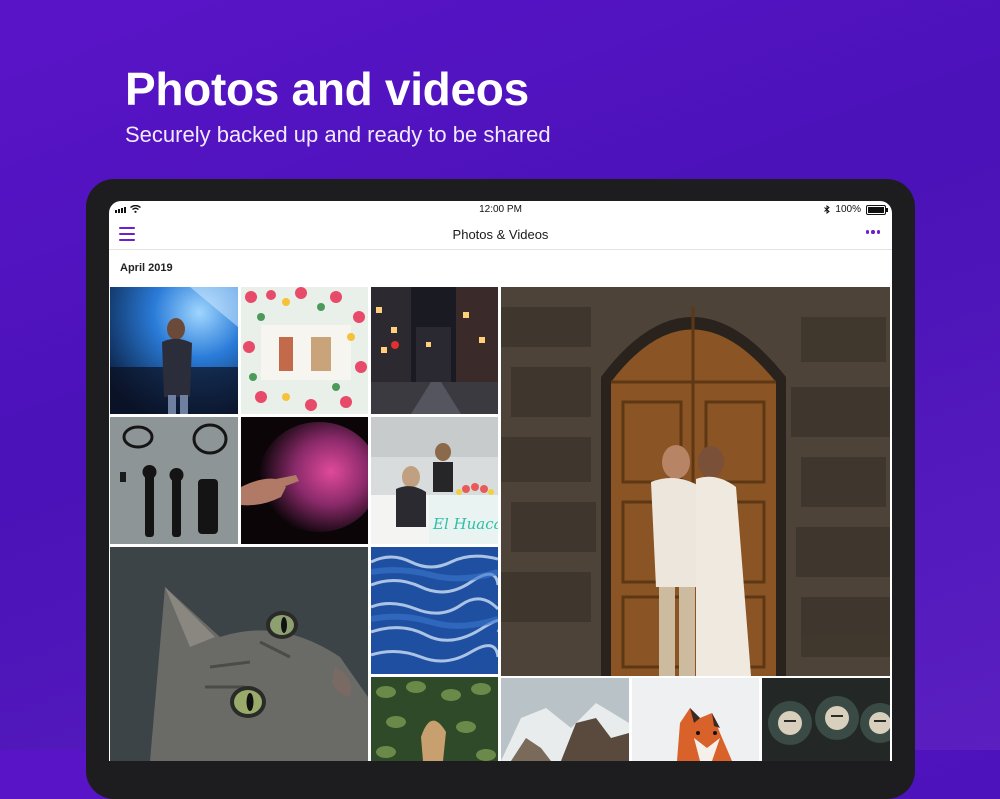 This screenshot has width=1000, height=799. I want to click on nav-bar: Photos & Videos, so click(500, 234).